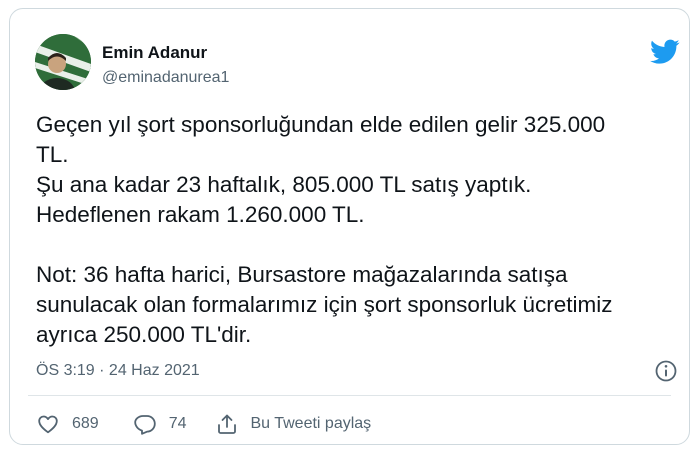  What do you see at coordinates (160, 424) in the screenshot?
I see `reply-button: 74` at bounding box center [160, 424].